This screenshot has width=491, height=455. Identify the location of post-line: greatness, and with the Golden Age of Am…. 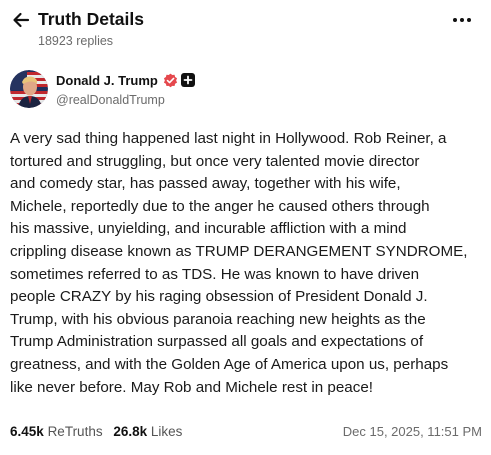
(229, 364).